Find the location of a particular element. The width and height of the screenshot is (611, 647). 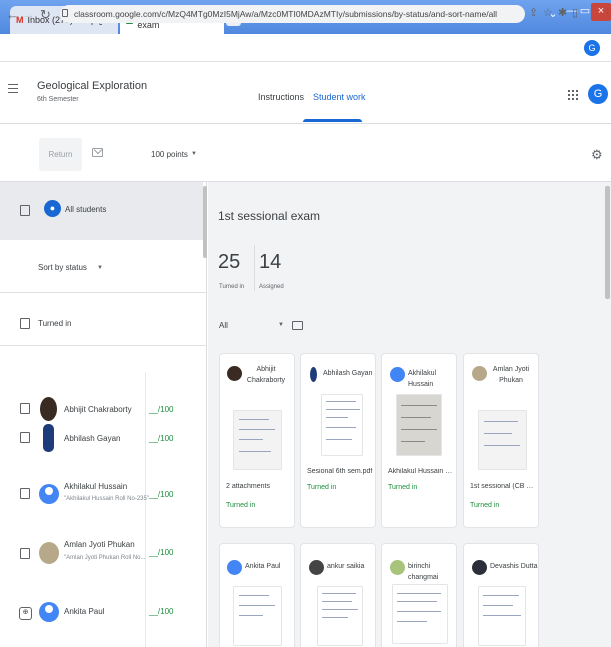

submission-card: birinchi changmai is located at coordinates (419, 595).